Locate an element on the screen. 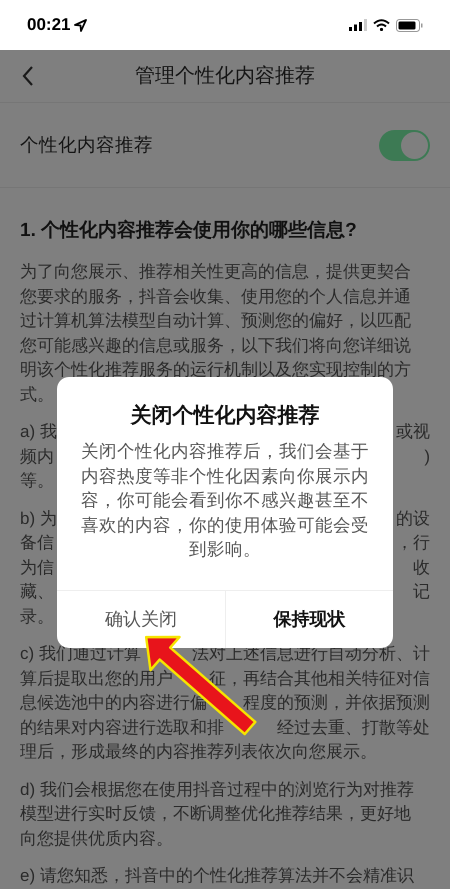  body-paragraph: d) 我们会根据您在使用抖音过程中的浏览行为对推荐模型进行实时反馈，不断调整优化推荐结果，更好地向您提供优质内容。 is located at coordinates (217, 814).